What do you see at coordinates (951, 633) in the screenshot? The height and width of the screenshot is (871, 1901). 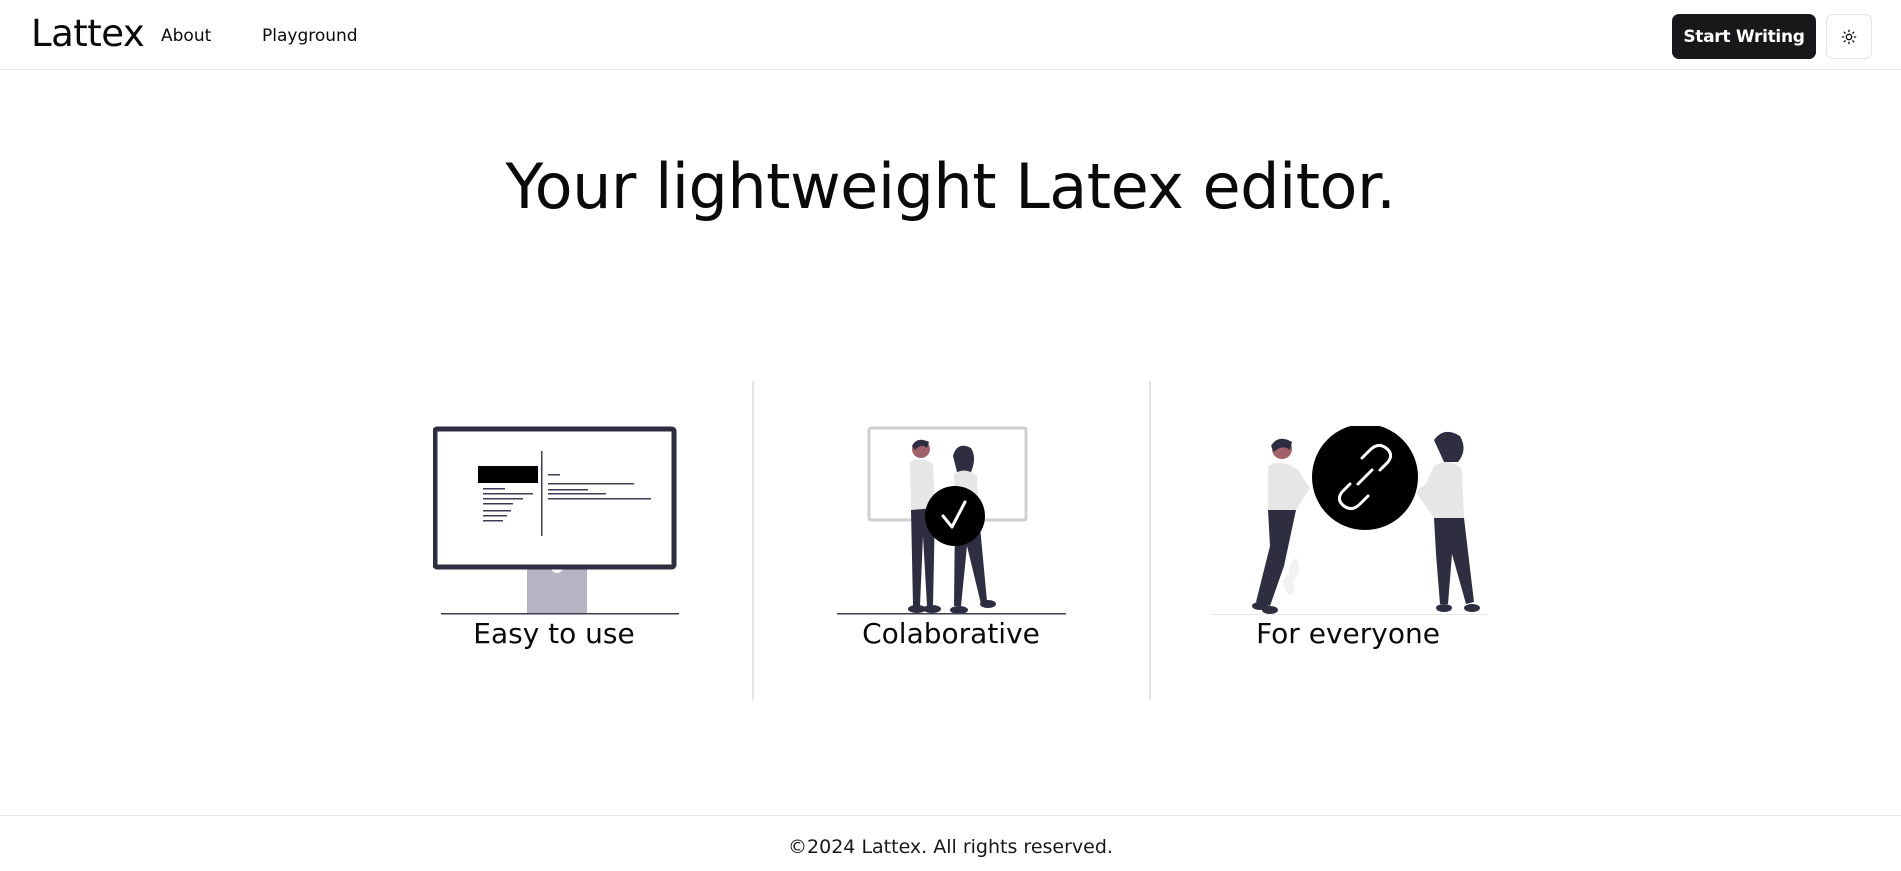 I see `feature-label: Colaborative` at bounding box center [951, 633].